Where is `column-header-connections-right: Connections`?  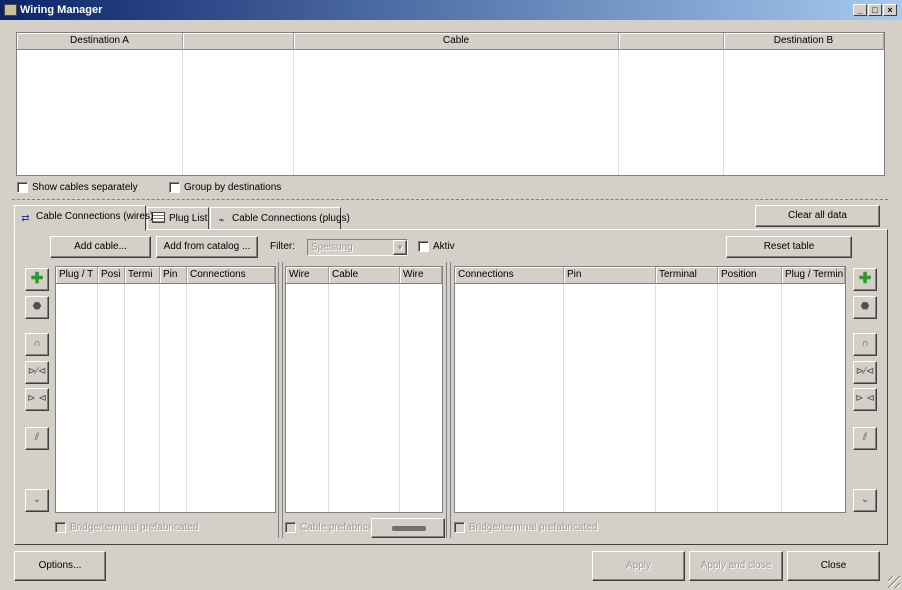
column-header-connections-right: Connections is located at coordinates (509, 275).